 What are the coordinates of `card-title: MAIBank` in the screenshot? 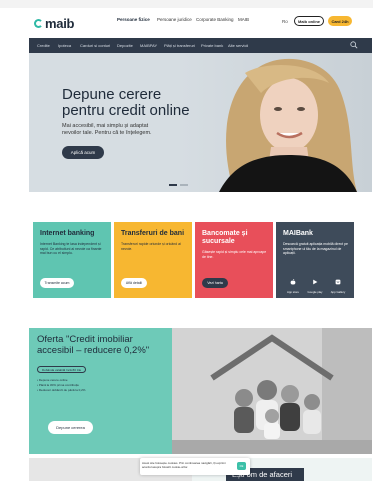 It's located at (298, 233).